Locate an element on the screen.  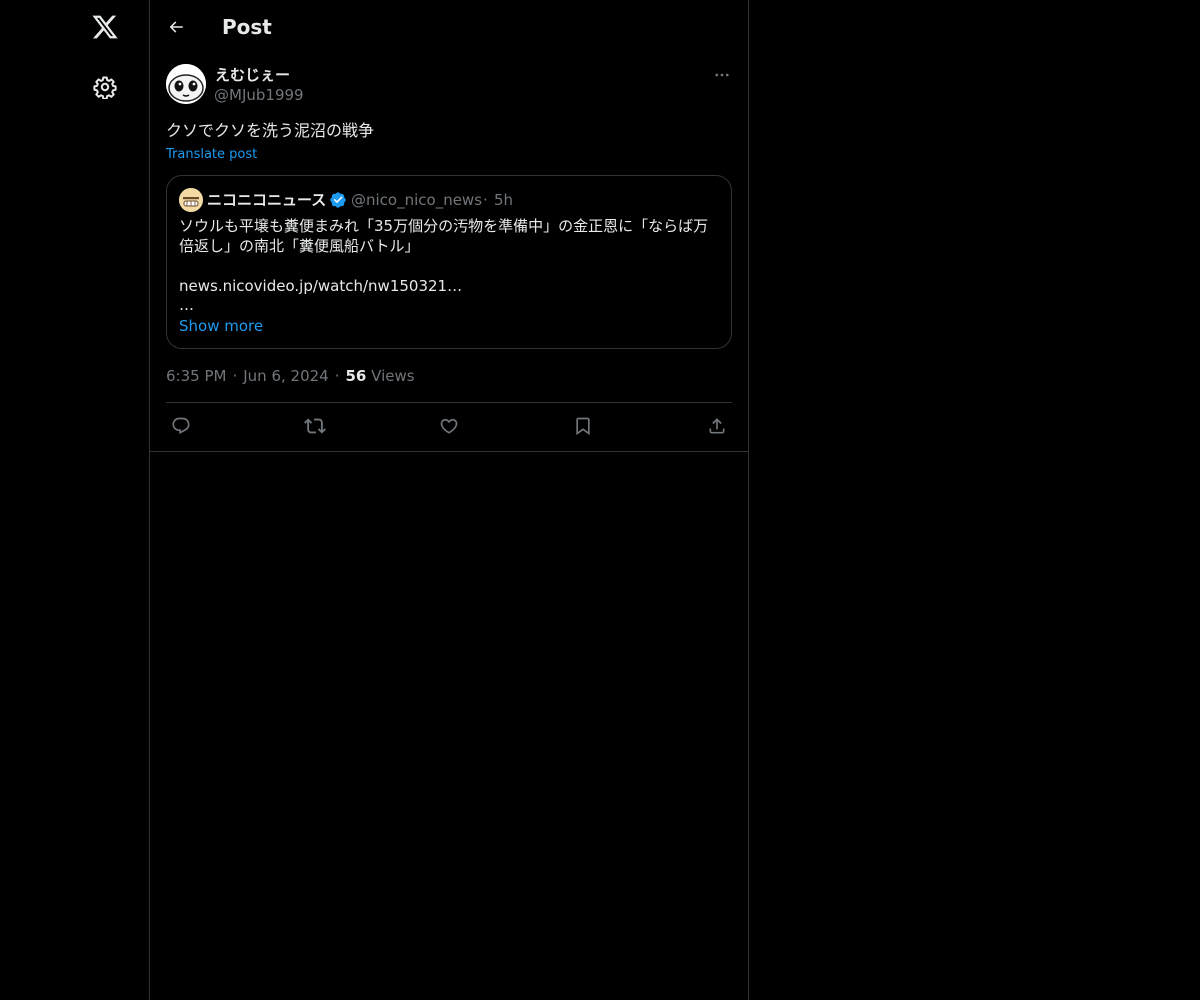
author-handle: @MJub1999 is located at coordinates (259, 95).